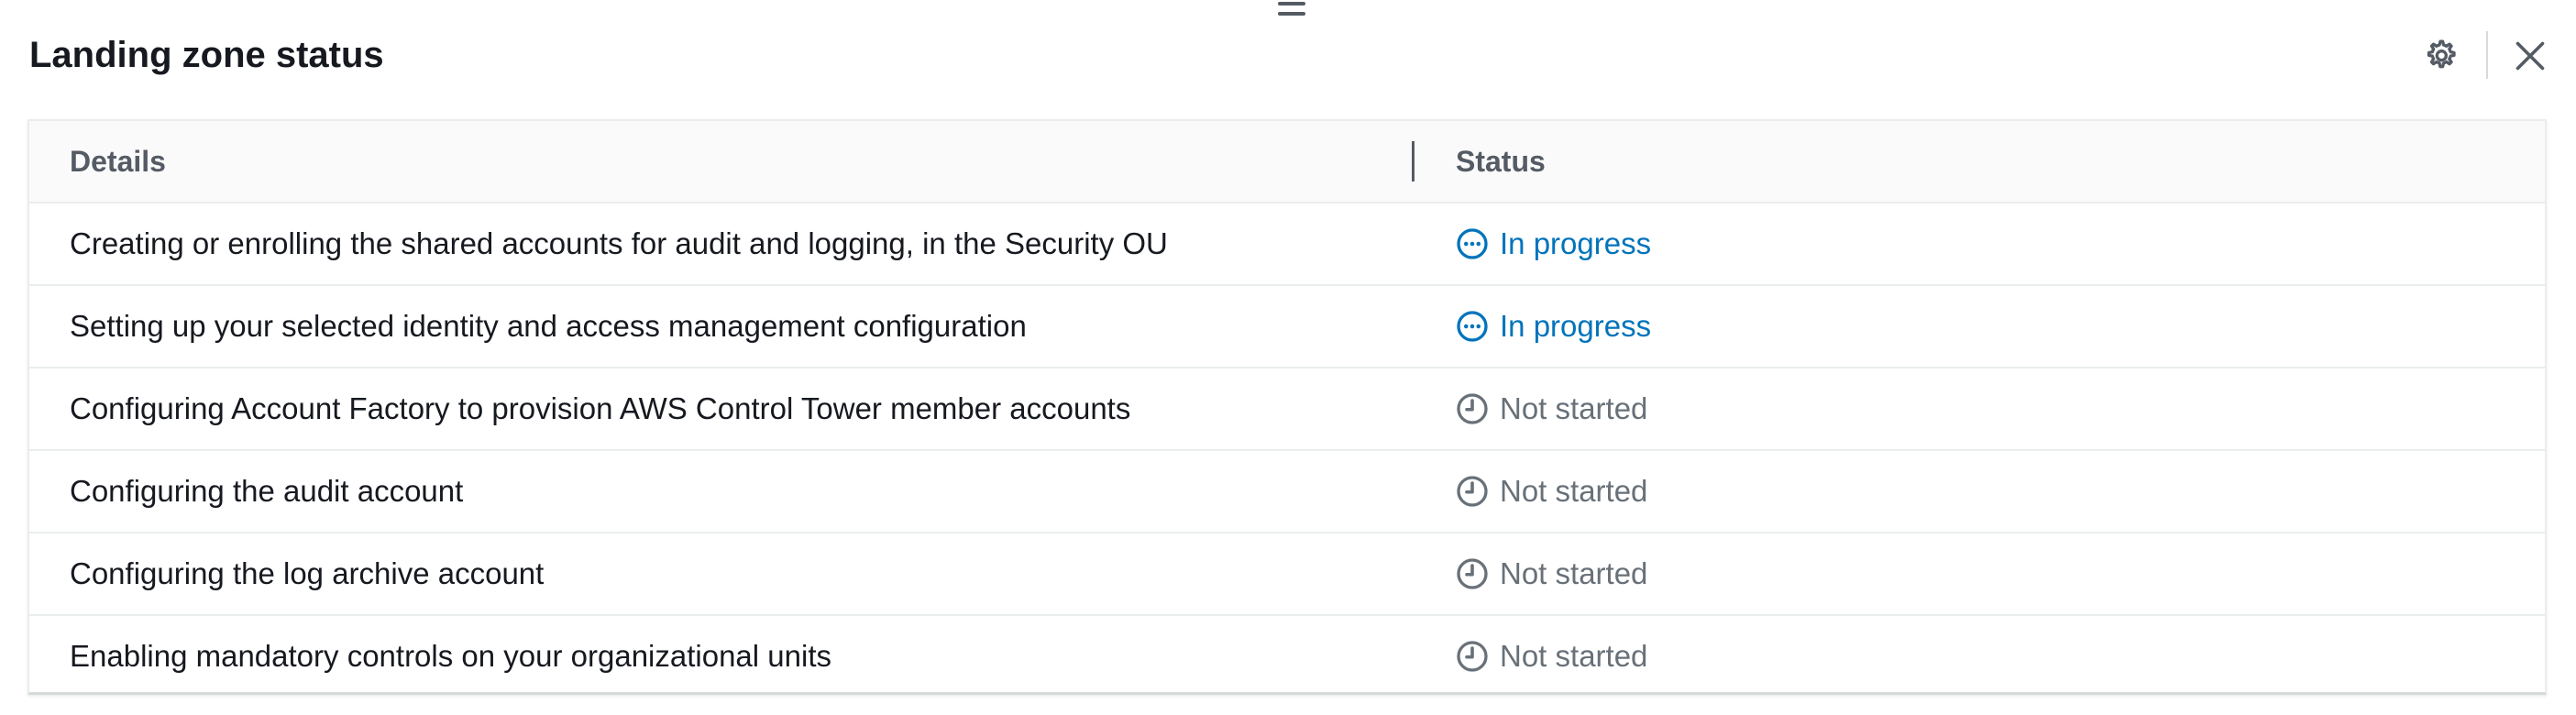  Describe the element at coordinates (1501, 161) in the screenshot. I see `column-header-status: Status` at that location.